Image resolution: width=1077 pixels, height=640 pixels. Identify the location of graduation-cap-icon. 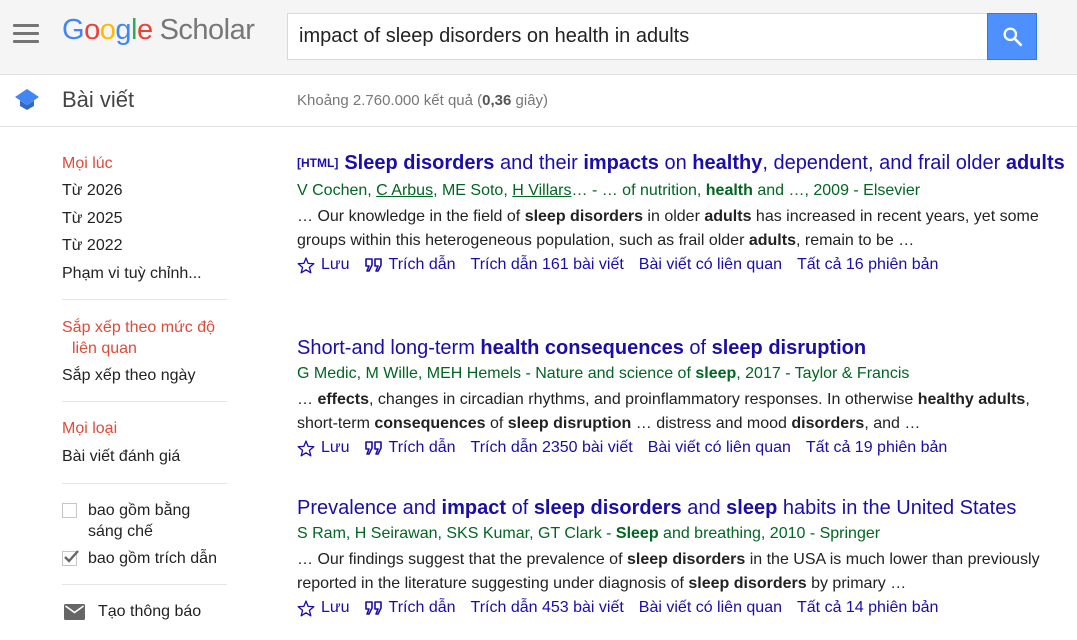
(27, 99).